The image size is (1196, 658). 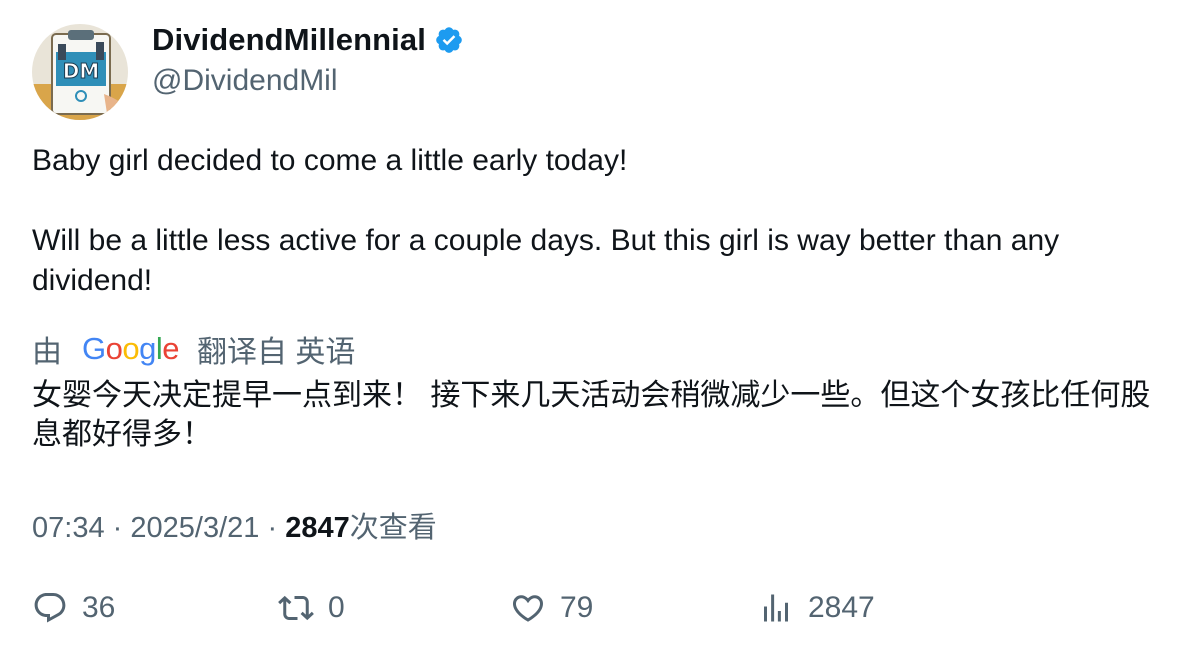 What do you see at coordinates (296, 608) in the screenshot?
I see `retweet-icon` at bounding box center [296, 608].